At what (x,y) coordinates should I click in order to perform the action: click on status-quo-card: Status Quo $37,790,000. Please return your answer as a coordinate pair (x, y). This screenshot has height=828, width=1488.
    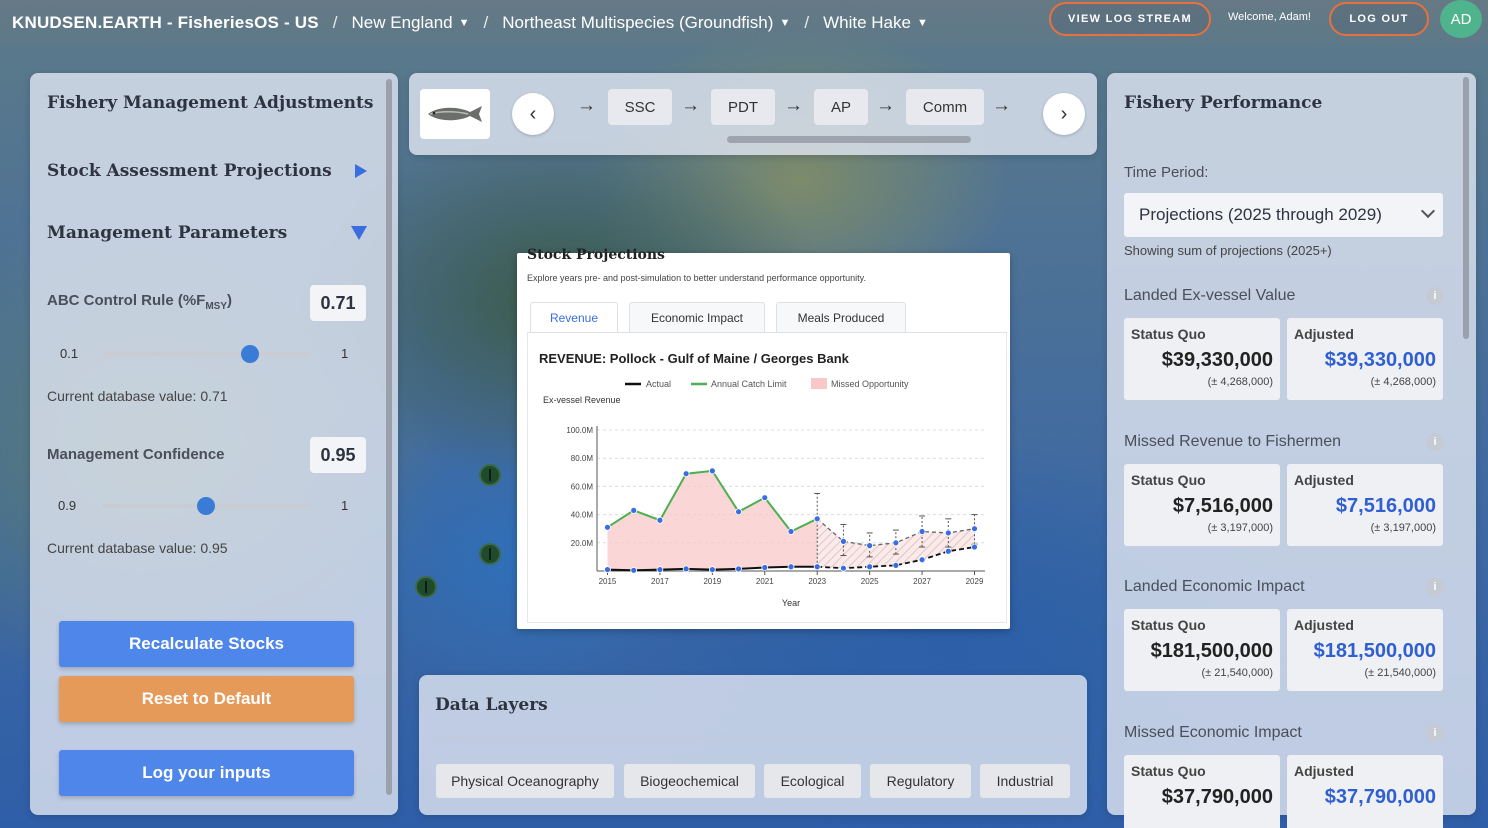
    Looking at the image, I should click on (1202, 791).